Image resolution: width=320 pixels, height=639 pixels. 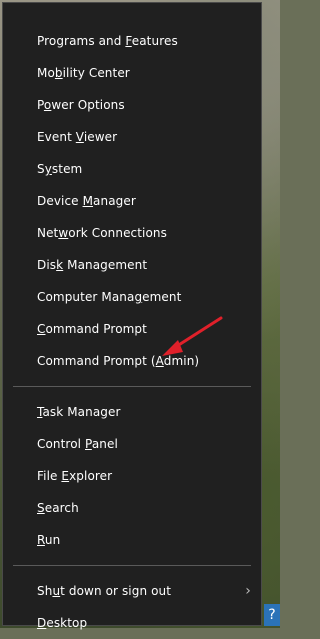 I want to click on menu-item-access-key: S, so click(x=41, y=508).